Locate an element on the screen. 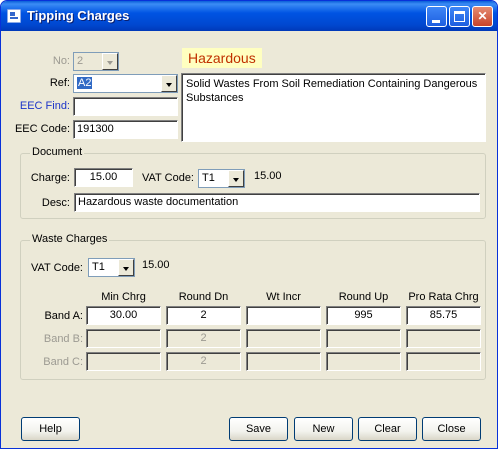  title-bar: Tipping Charges ✕ is located at coordinates (249, 16).